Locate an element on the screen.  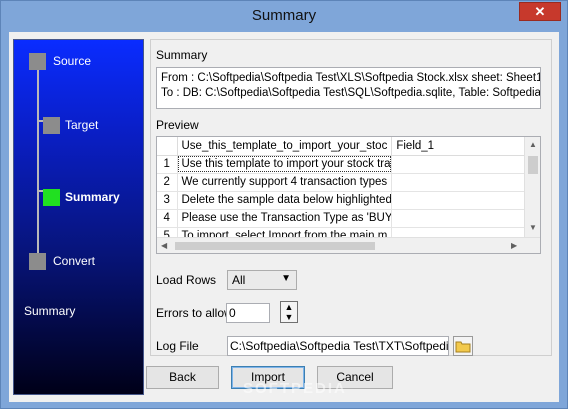
row-number: 2 is located at coordinates (167, 182).